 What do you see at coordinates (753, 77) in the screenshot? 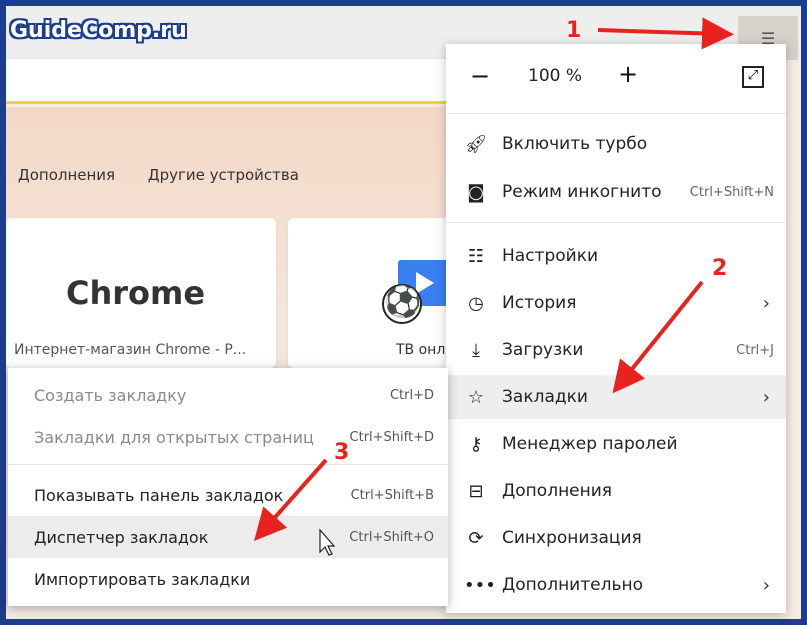
I see `fullscreen-icon: ⤢` at bounding box center [753, 77].